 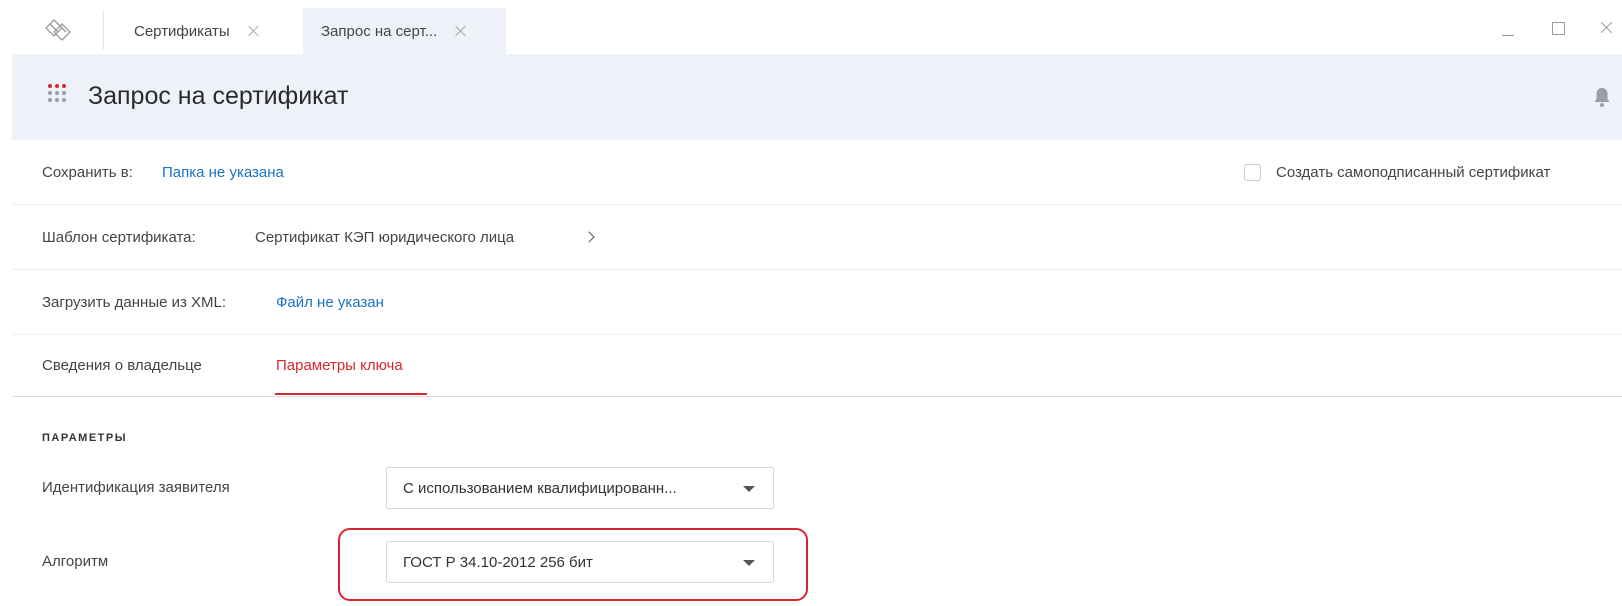 I want to click on template-value: Сертификат КЭП юридического лица, so click(x=384, y=237).